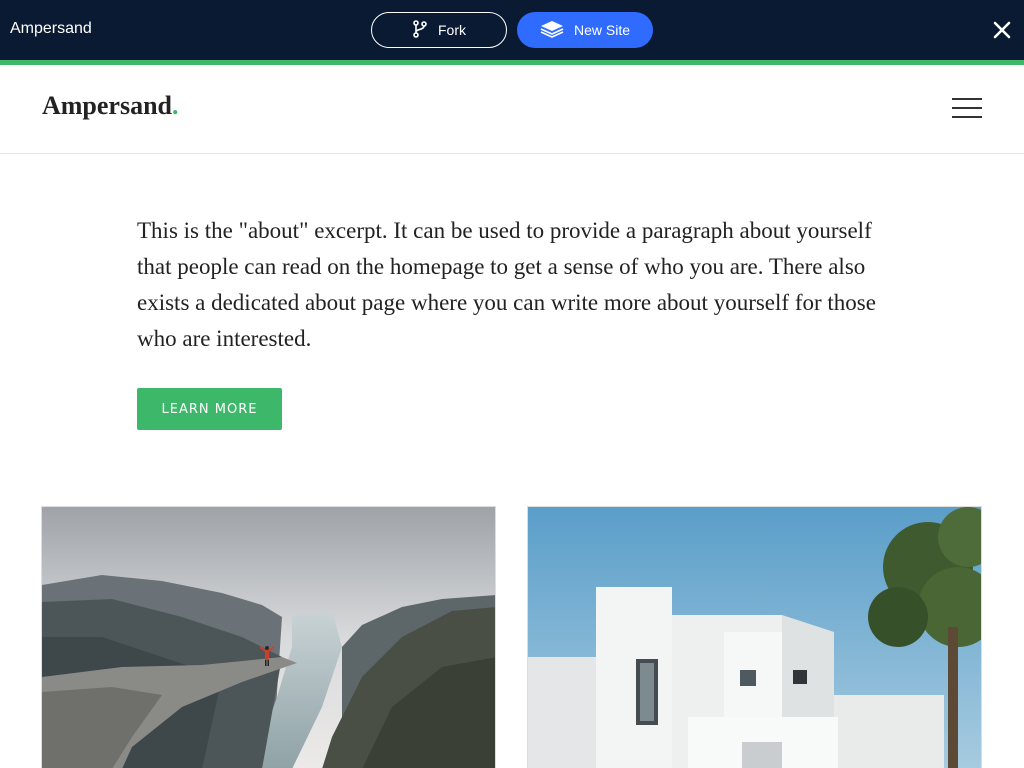 This screenshot has width=1024, height=768. I want to click on new-site-label: New Site, so click(602, 30).